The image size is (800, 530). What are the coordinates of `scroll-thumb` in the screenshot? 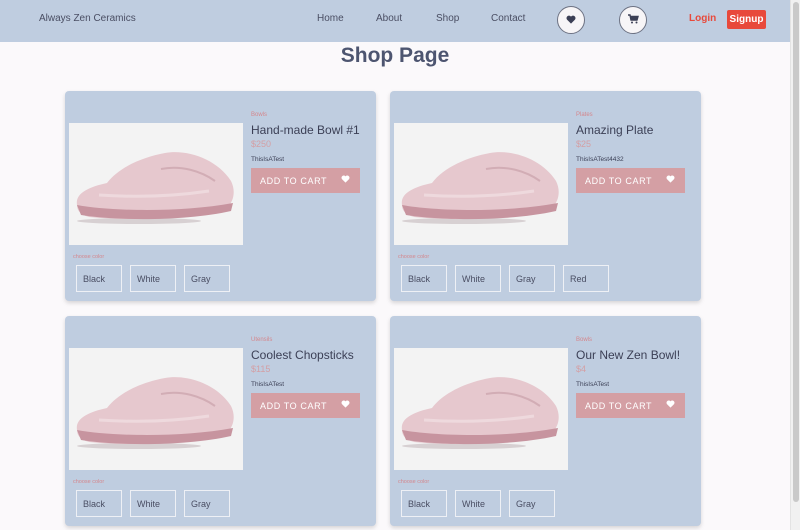 It's located at (796, 252).